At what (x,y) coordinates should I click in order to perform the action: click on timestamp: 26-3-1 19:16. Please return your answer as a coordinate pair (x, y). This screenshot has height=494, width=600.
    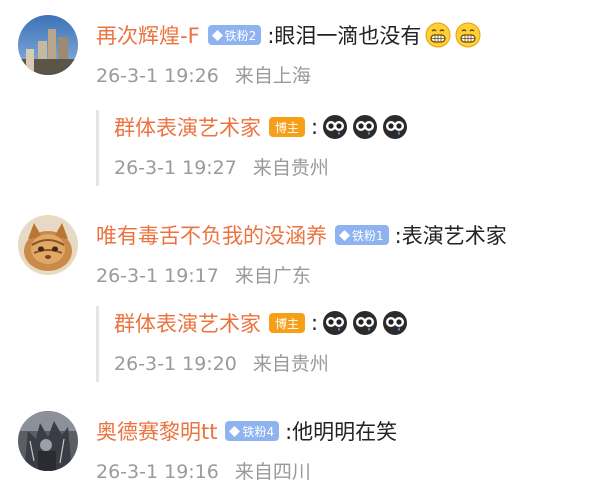
    Looking at the image, I should click on (157, 472).